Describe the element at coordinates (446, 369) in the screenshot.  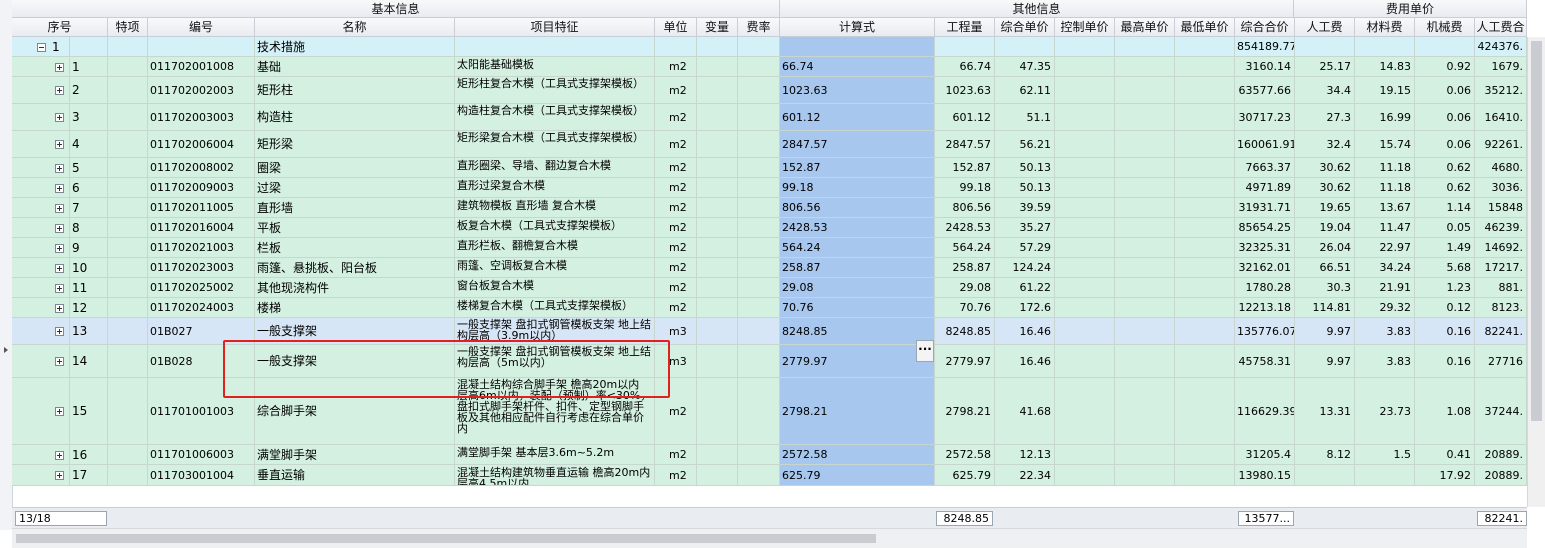
I see `highlight-box` at that location.